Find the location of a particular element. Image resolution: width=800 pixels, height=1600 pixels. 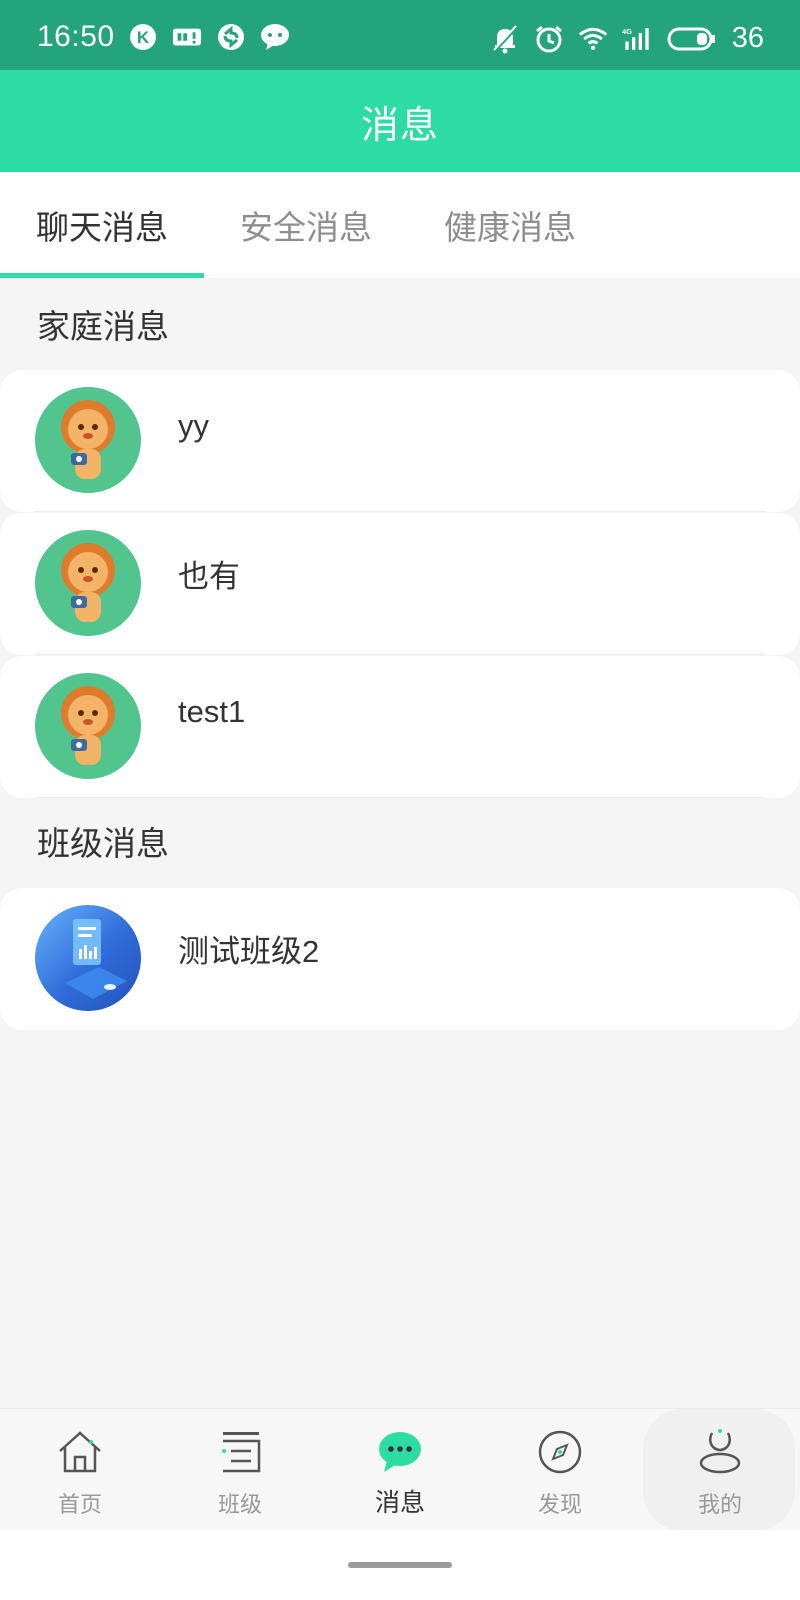

k-app-icon: K is located at coordinates (143, 37).